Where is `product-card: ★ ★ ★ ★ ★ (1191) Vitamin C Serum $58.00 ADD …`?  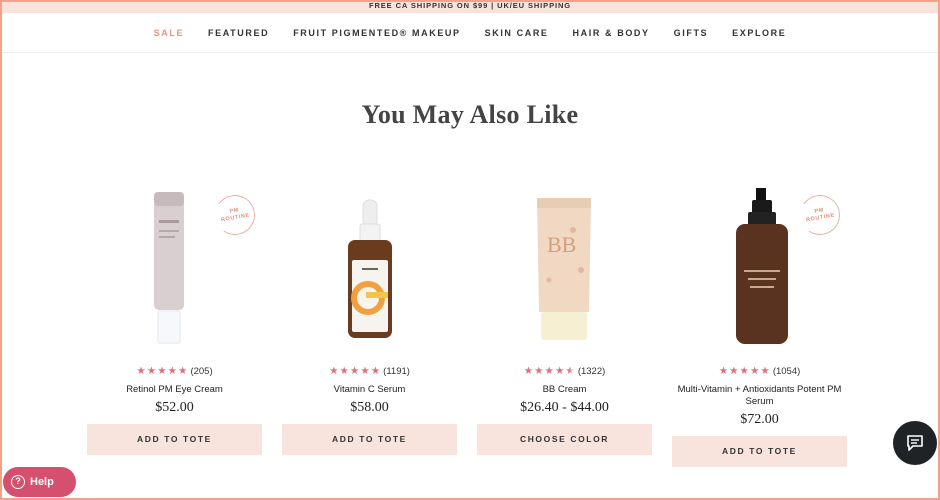
product-card: ★ ★ ★ ★ ★ (1191) Vitamin C Serum $58.00 ADD … is located at coordinates (369, 317).